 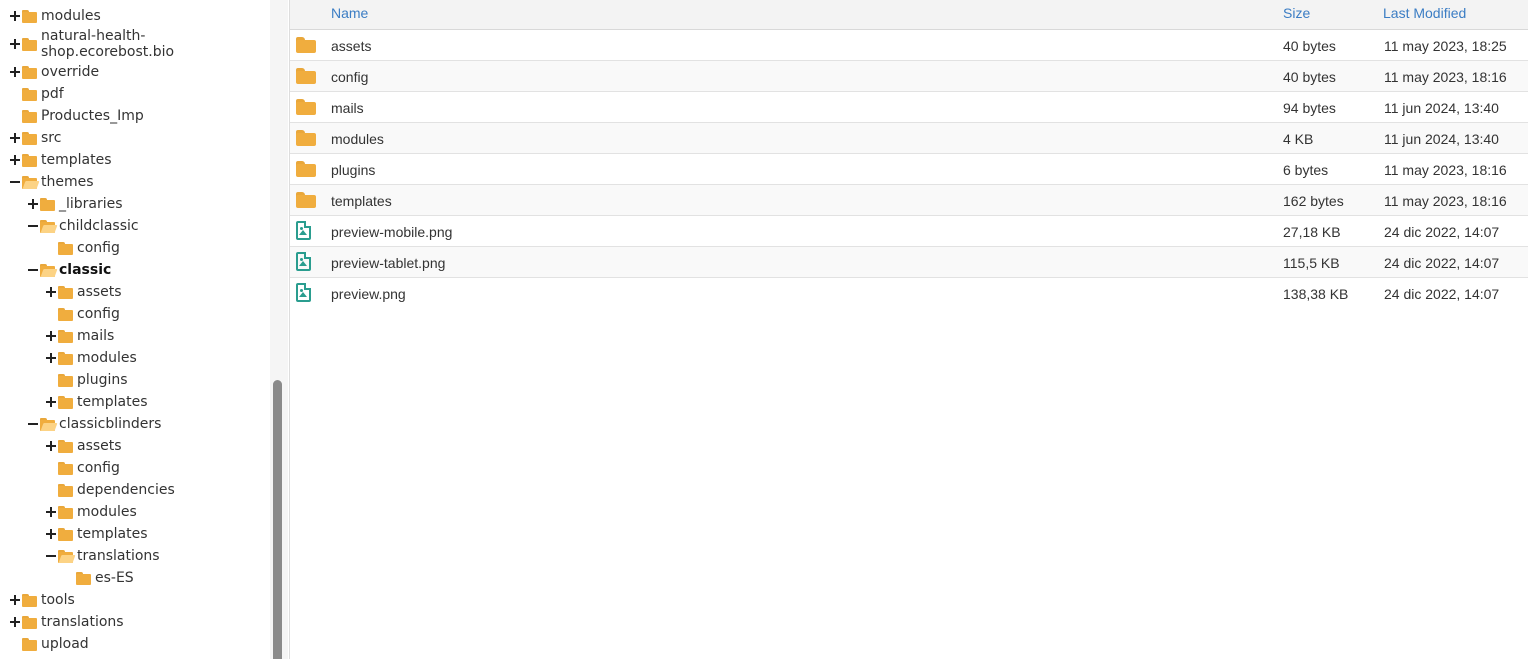 What do you see at coordinates (94, 424) in the screenshot?
I see `tree-item-classicblinders: classicblinders` at bounding box center [94, 424].